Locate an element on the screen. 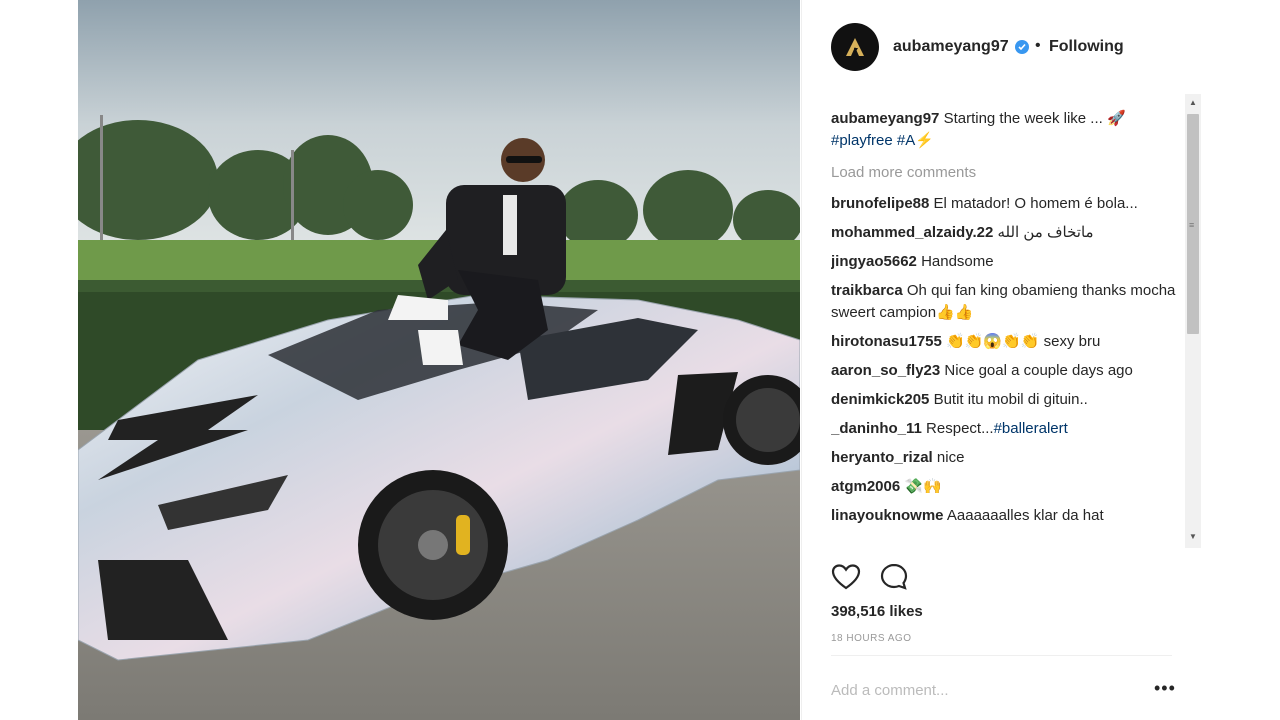  comment-item: jingyao5662 Handsome is located at coordinates (1006, 262).